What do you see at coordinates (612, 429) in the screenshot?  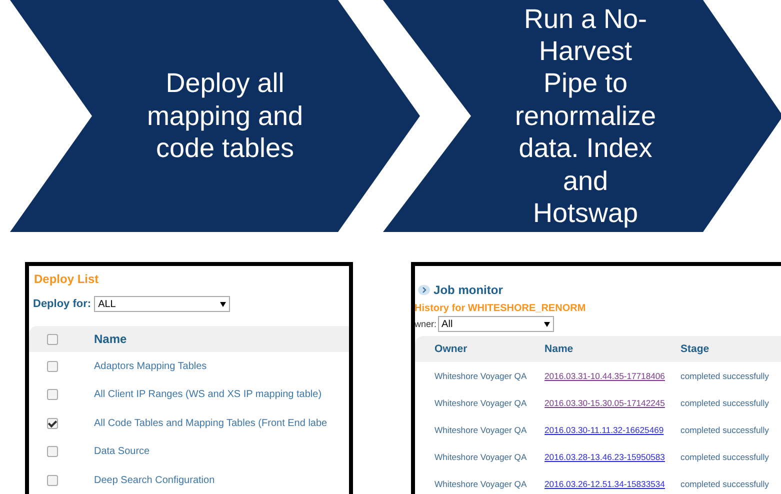 I see `job-link: 2016.03.30-11.11.32-16625469` at bounding box center [612, 429].